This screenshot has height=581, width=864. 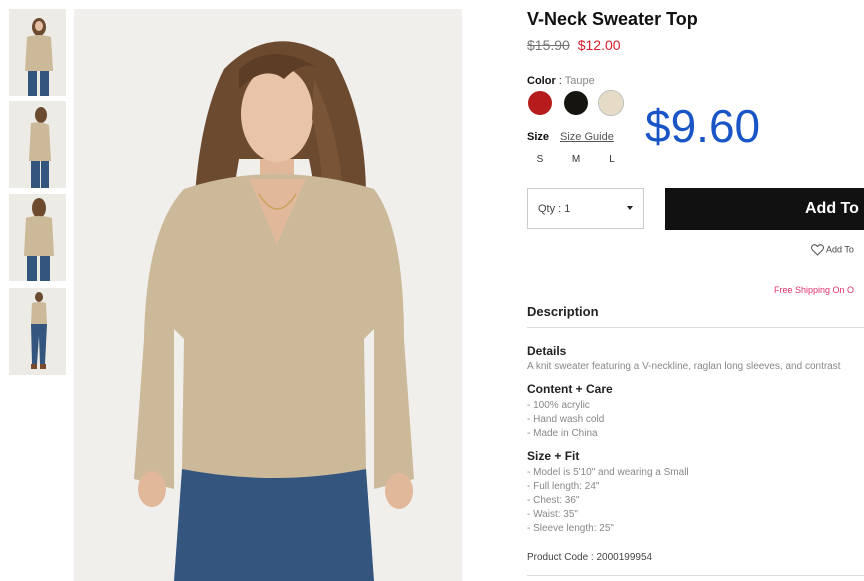 What do you see at coordinates (566, 419) in the screenshot?
I see `care-item: - Hand wash cold` at bounding box center [566, 419].